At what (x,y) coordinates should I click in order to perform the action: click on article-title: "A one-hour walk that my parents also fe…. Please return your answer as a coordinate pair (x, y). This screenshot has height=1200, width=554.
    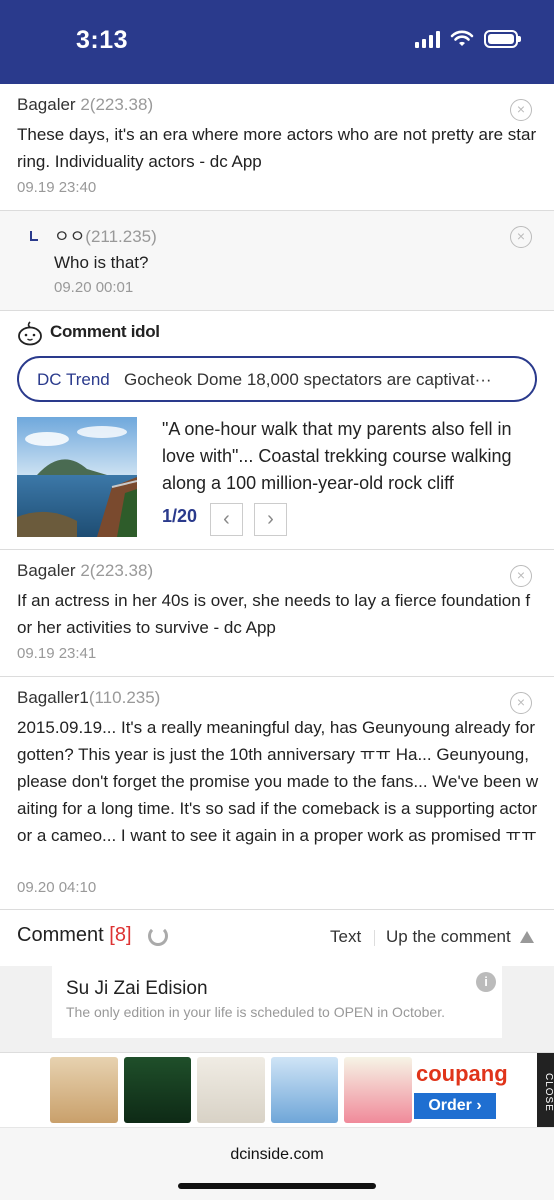
    Looking at the image, I should click on (348, 456).